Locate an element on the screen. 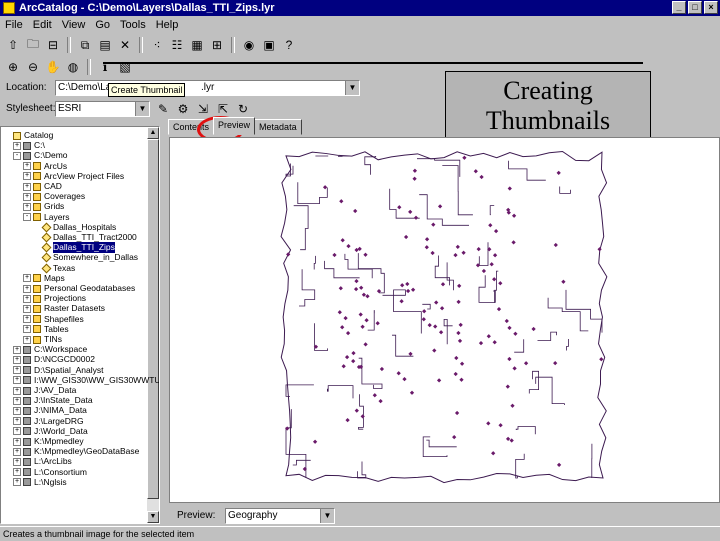  arctoolbox-icon: ▣ is located at coordinates (269, 45).